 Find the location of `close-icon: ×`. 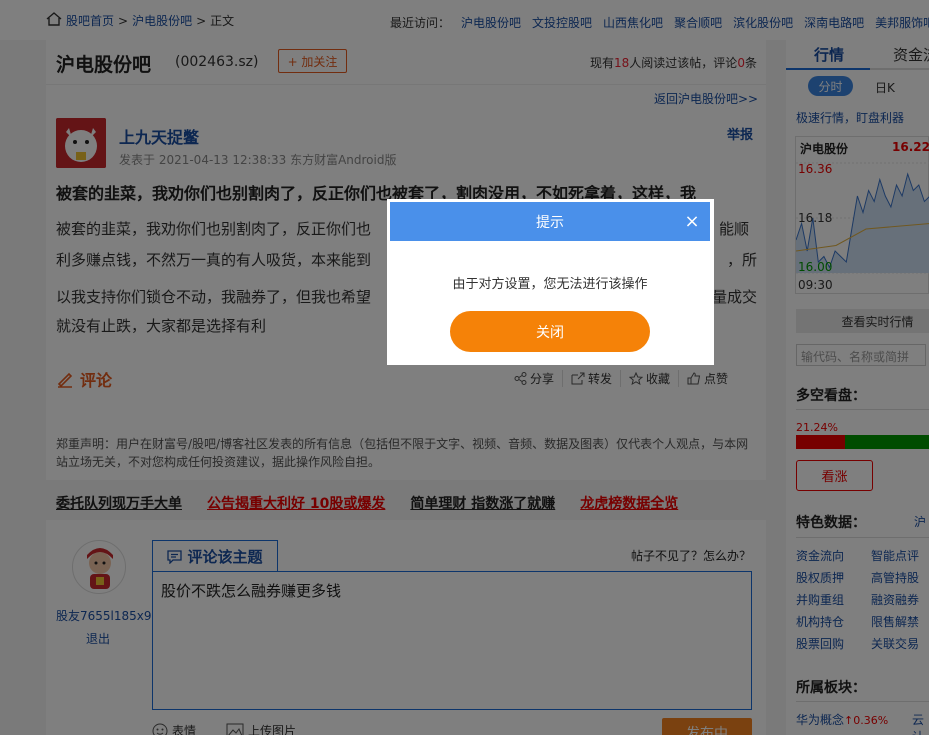

close-icon: × is located at coordinates (692, 222).